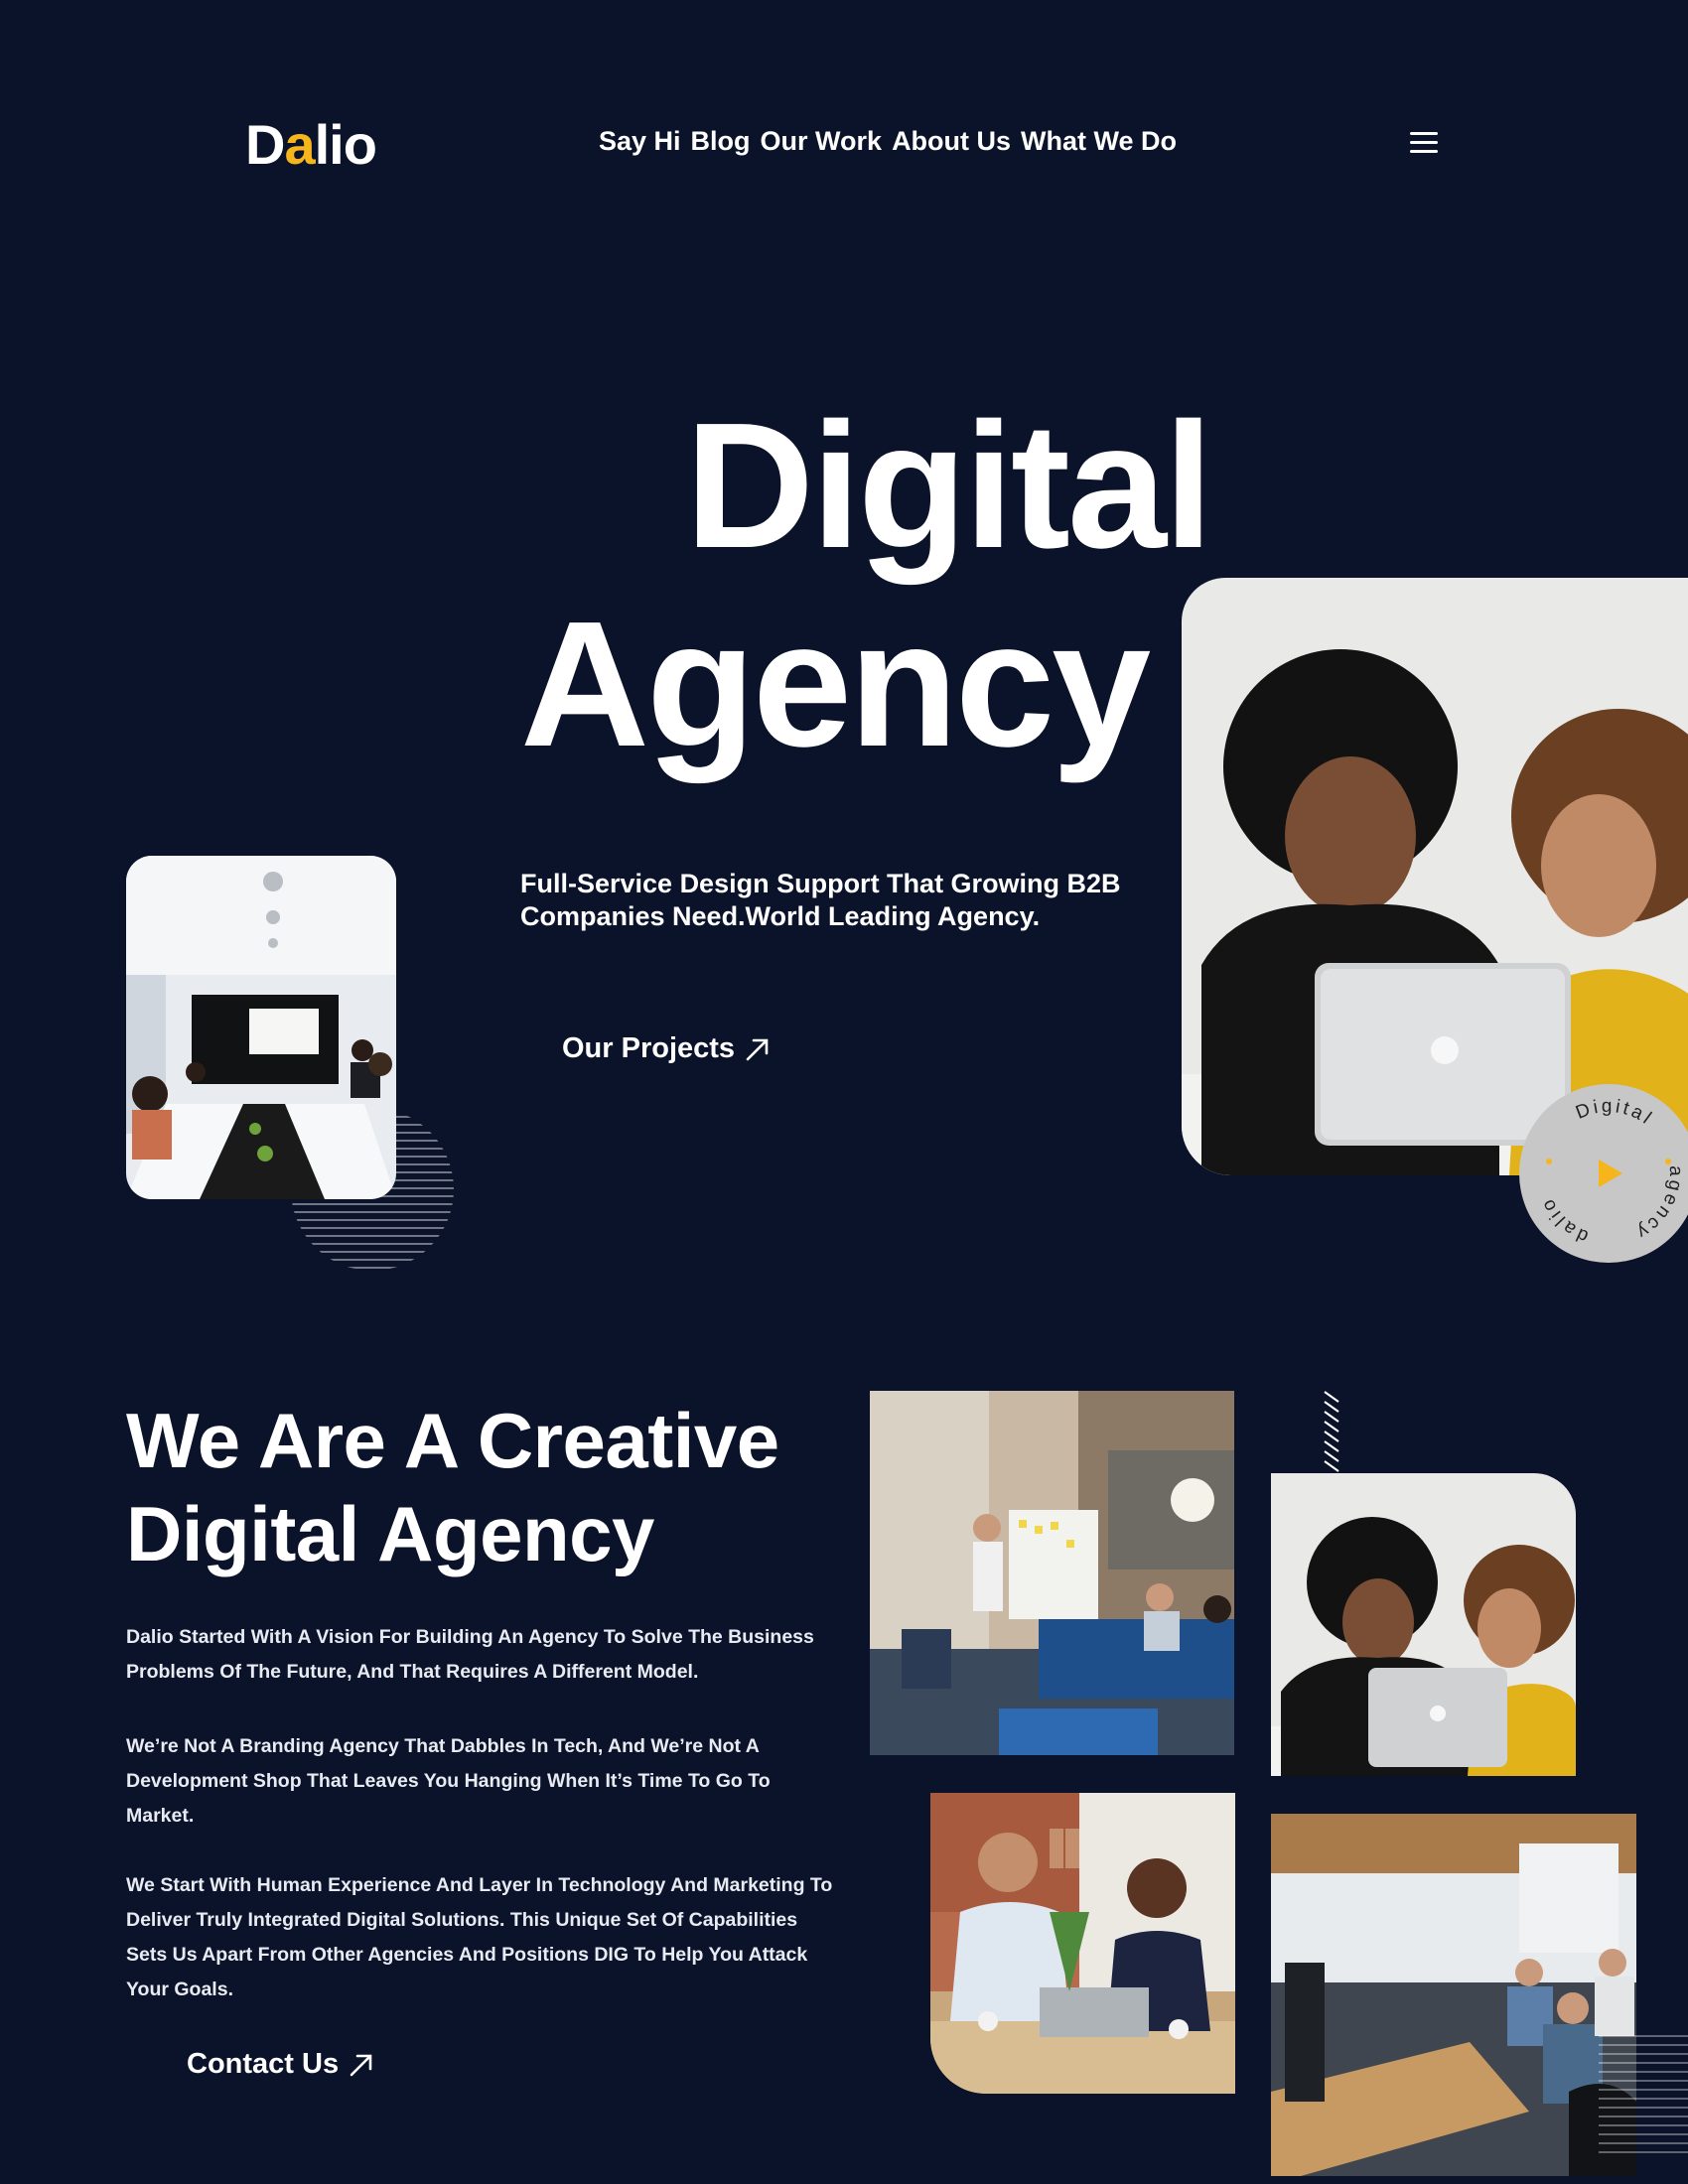  Describe the element at coordinates (649, 1048) in the screenshot. I see `our-projects-label: Our Projects` at that location.